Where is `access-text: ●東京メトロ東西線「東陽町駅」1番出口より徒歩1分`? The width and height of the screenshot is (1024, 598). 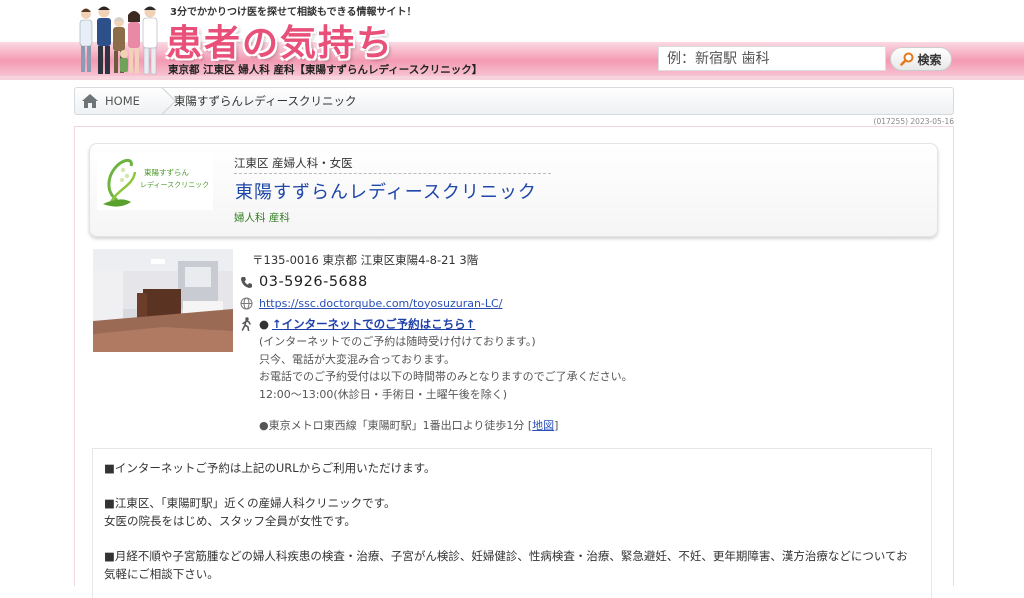
access-text: ●東京メトロ東西線「東陽町駅」1番出口より徒歩1分 is located at coordinates (392, 425).